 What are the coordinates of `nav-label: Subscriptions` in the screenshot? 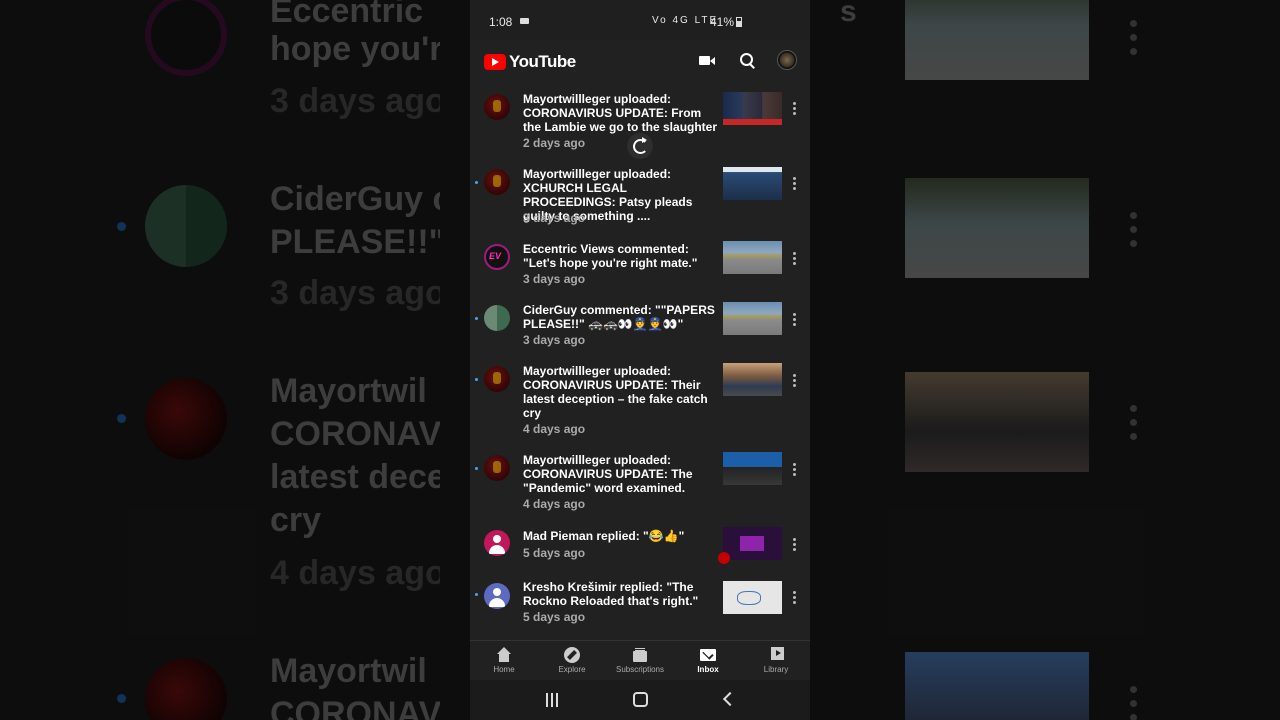 It's located at (640, 669).